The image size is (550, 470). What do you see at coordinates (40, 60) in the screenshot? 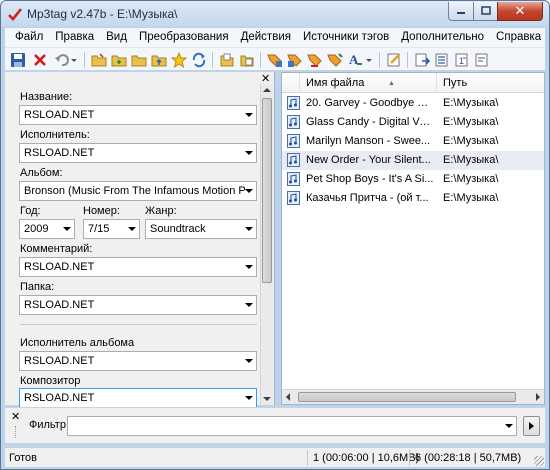
I see `remove-icon` at bounding box center [40, 60].